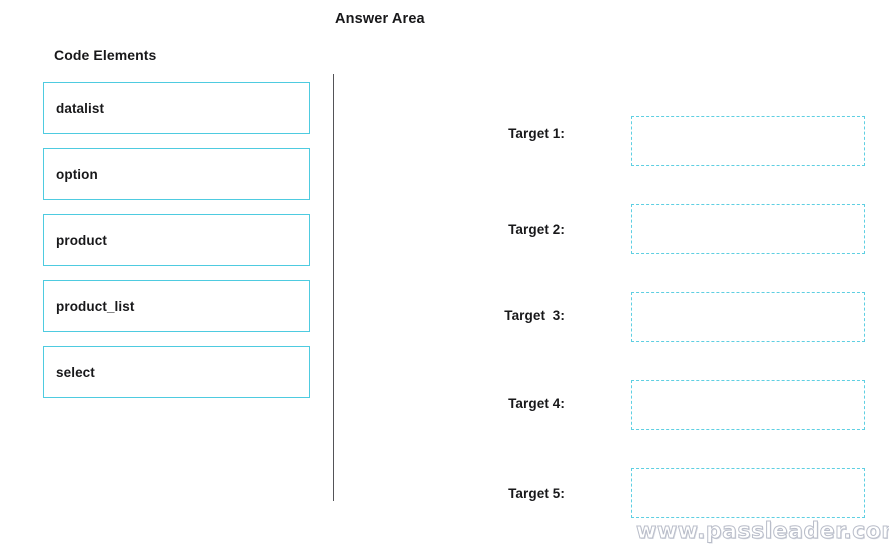 This screenshot has height=551, width=889. What do you see at coordinates (536, 133) in the screenshot?
I see `target-label-1: Target 1:` at bounding box center [536, 133].